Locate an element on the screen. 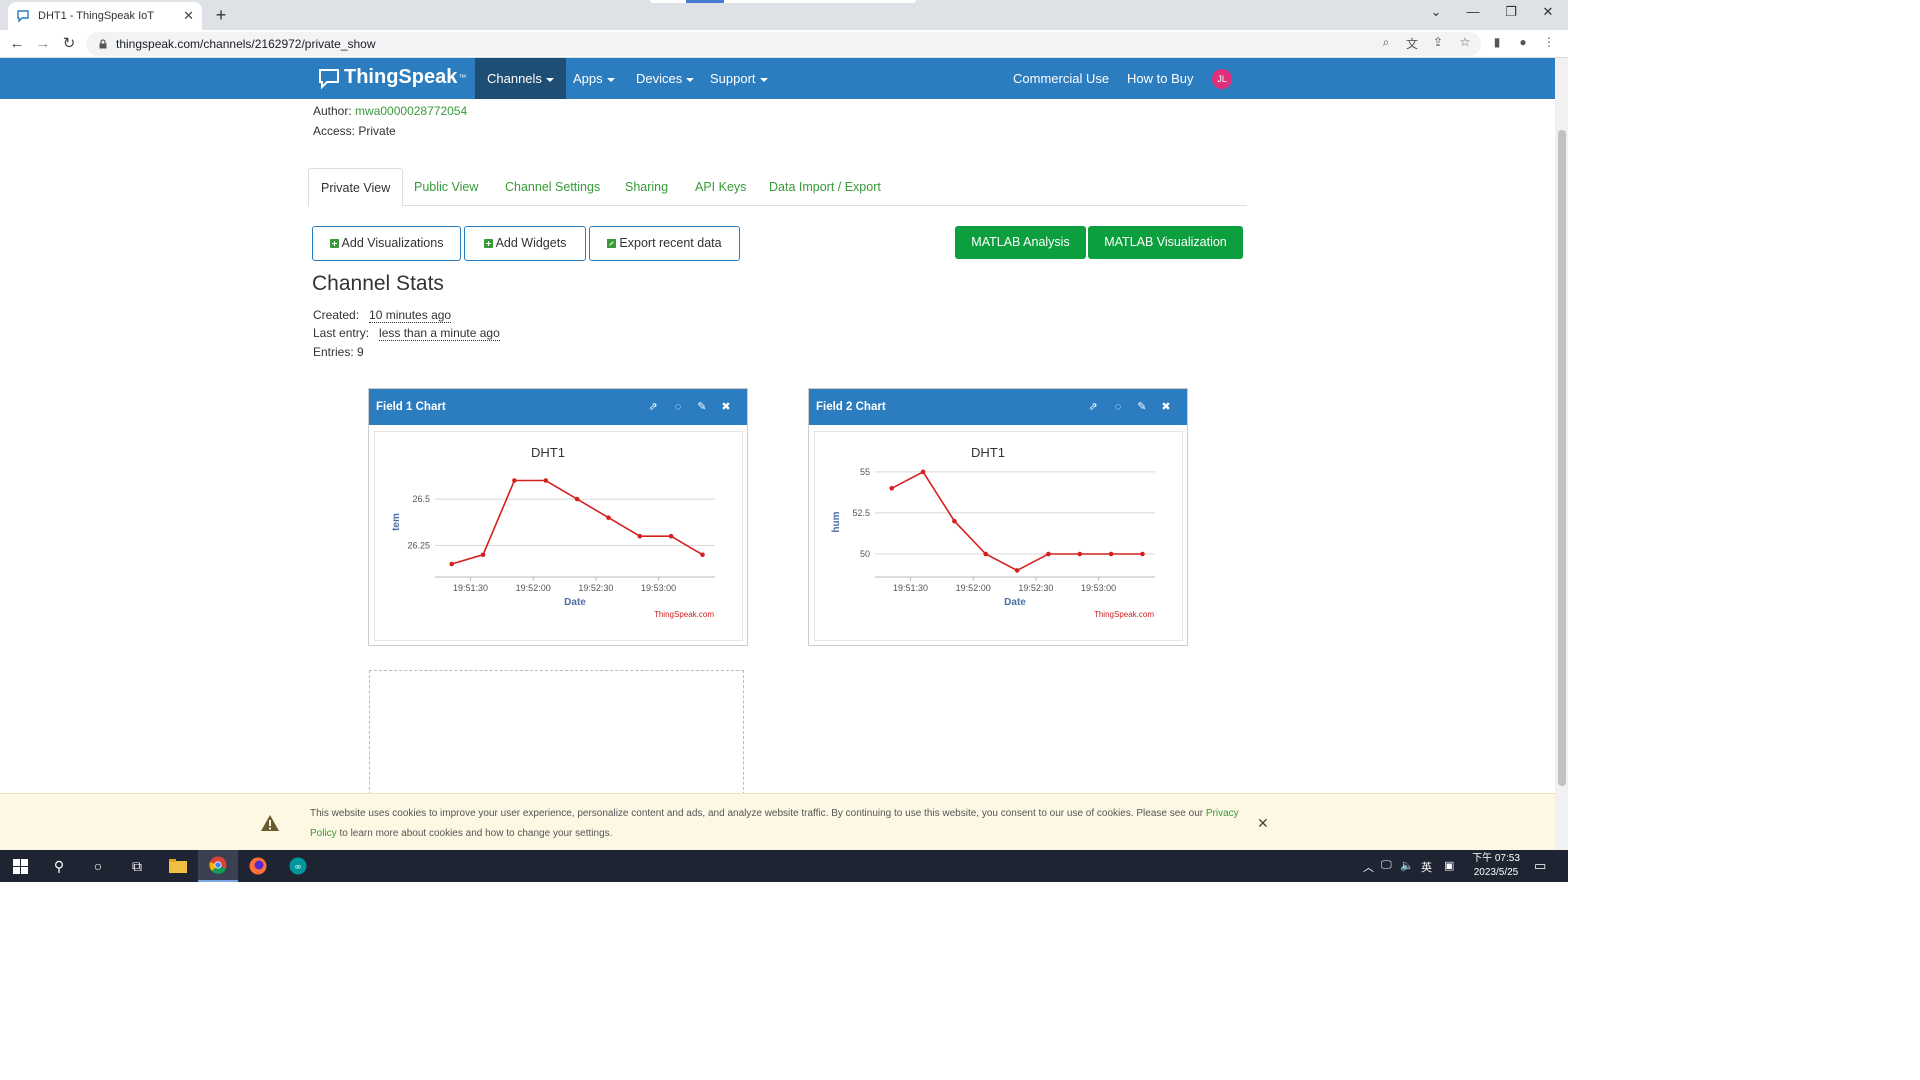 This screenshot has width=1920, height=1080. restore-window-button: ❐ is located at coordinates (1511, 12).